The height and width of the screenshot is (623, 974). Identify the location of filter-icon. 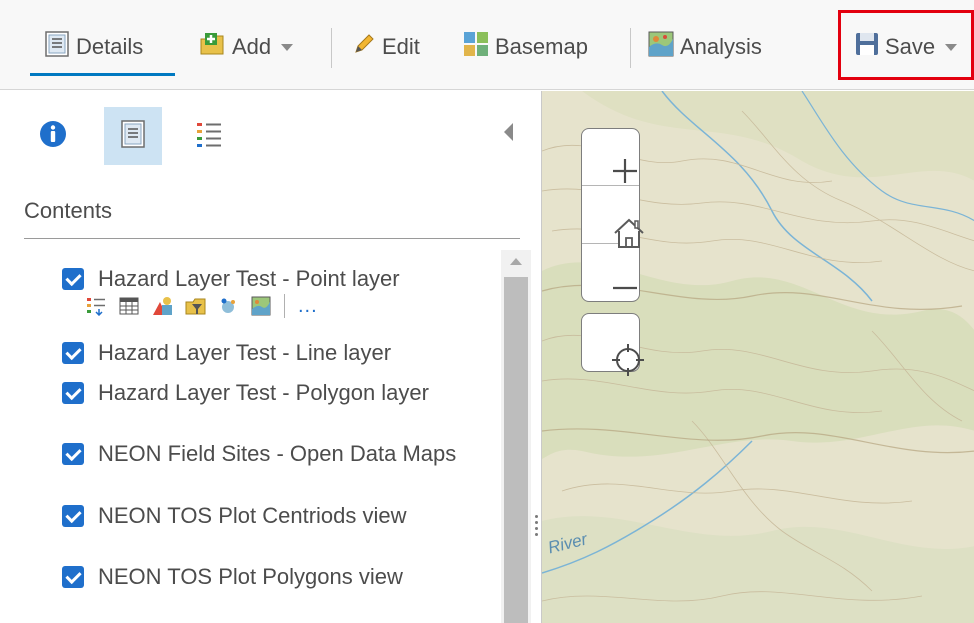
(195, 306).